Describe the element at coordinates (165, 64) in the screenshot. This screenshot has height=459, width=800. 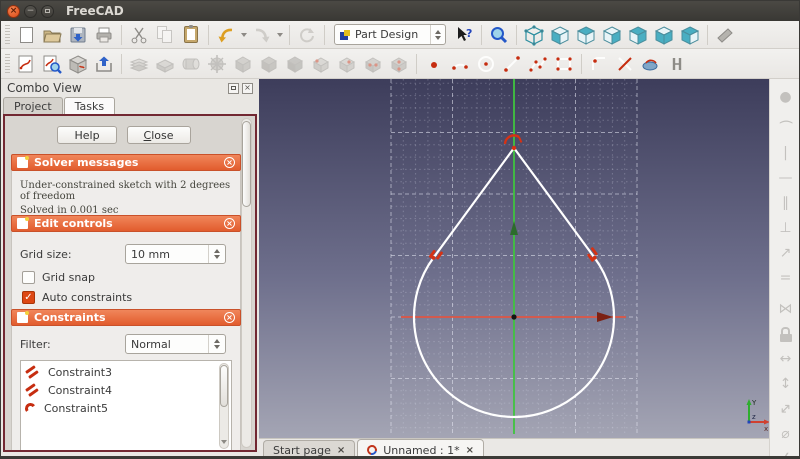
I see `pocket-icon` at that location.